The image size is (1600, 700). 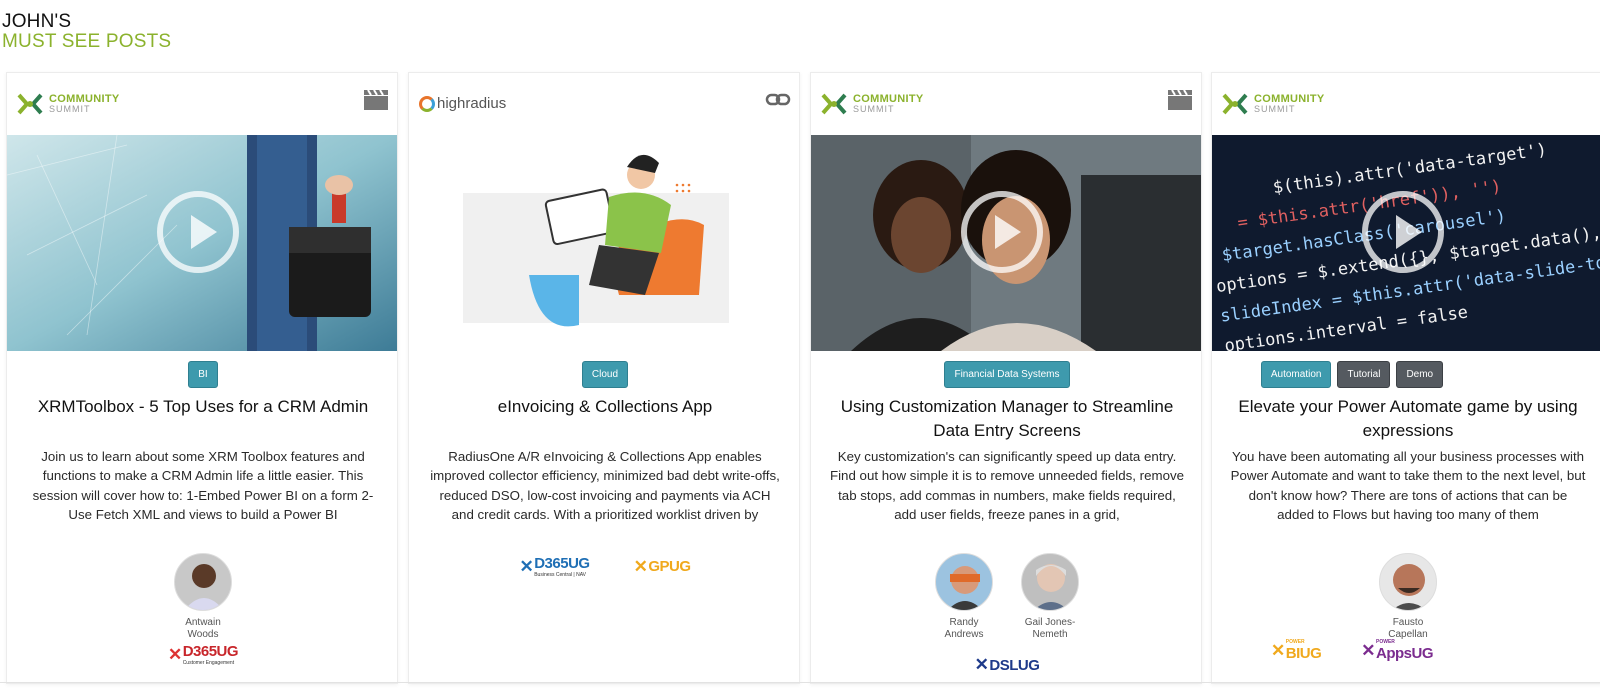 I want to click on tag-badge: Tutorial, so click(x=1364, y=374).